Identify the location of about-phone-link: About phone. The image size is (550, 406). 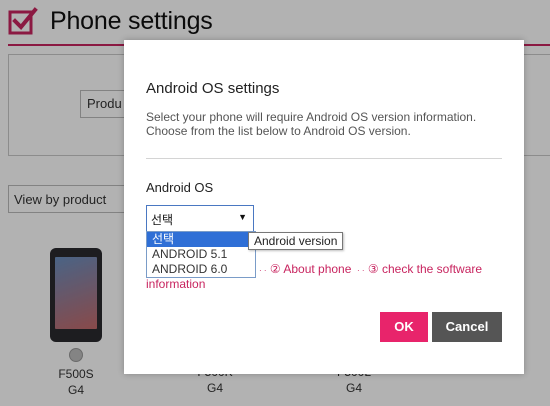
(317, 269).